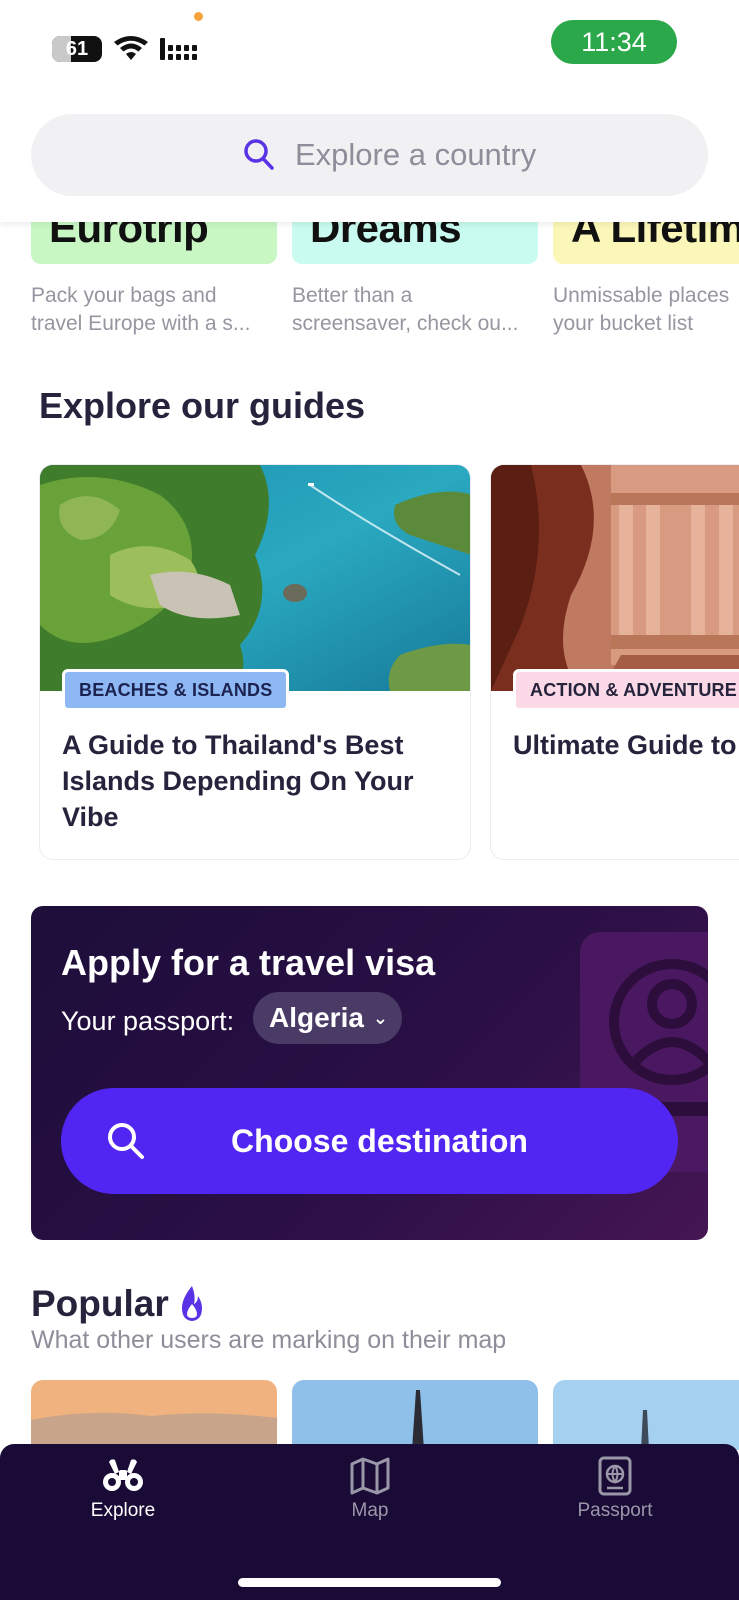 This screenshot has height=1600, width=739. What do you see at coordinates (100, 1303) in the screenshot?
I see `popular-section-title: Popular` at bounding box center [100, 1303].